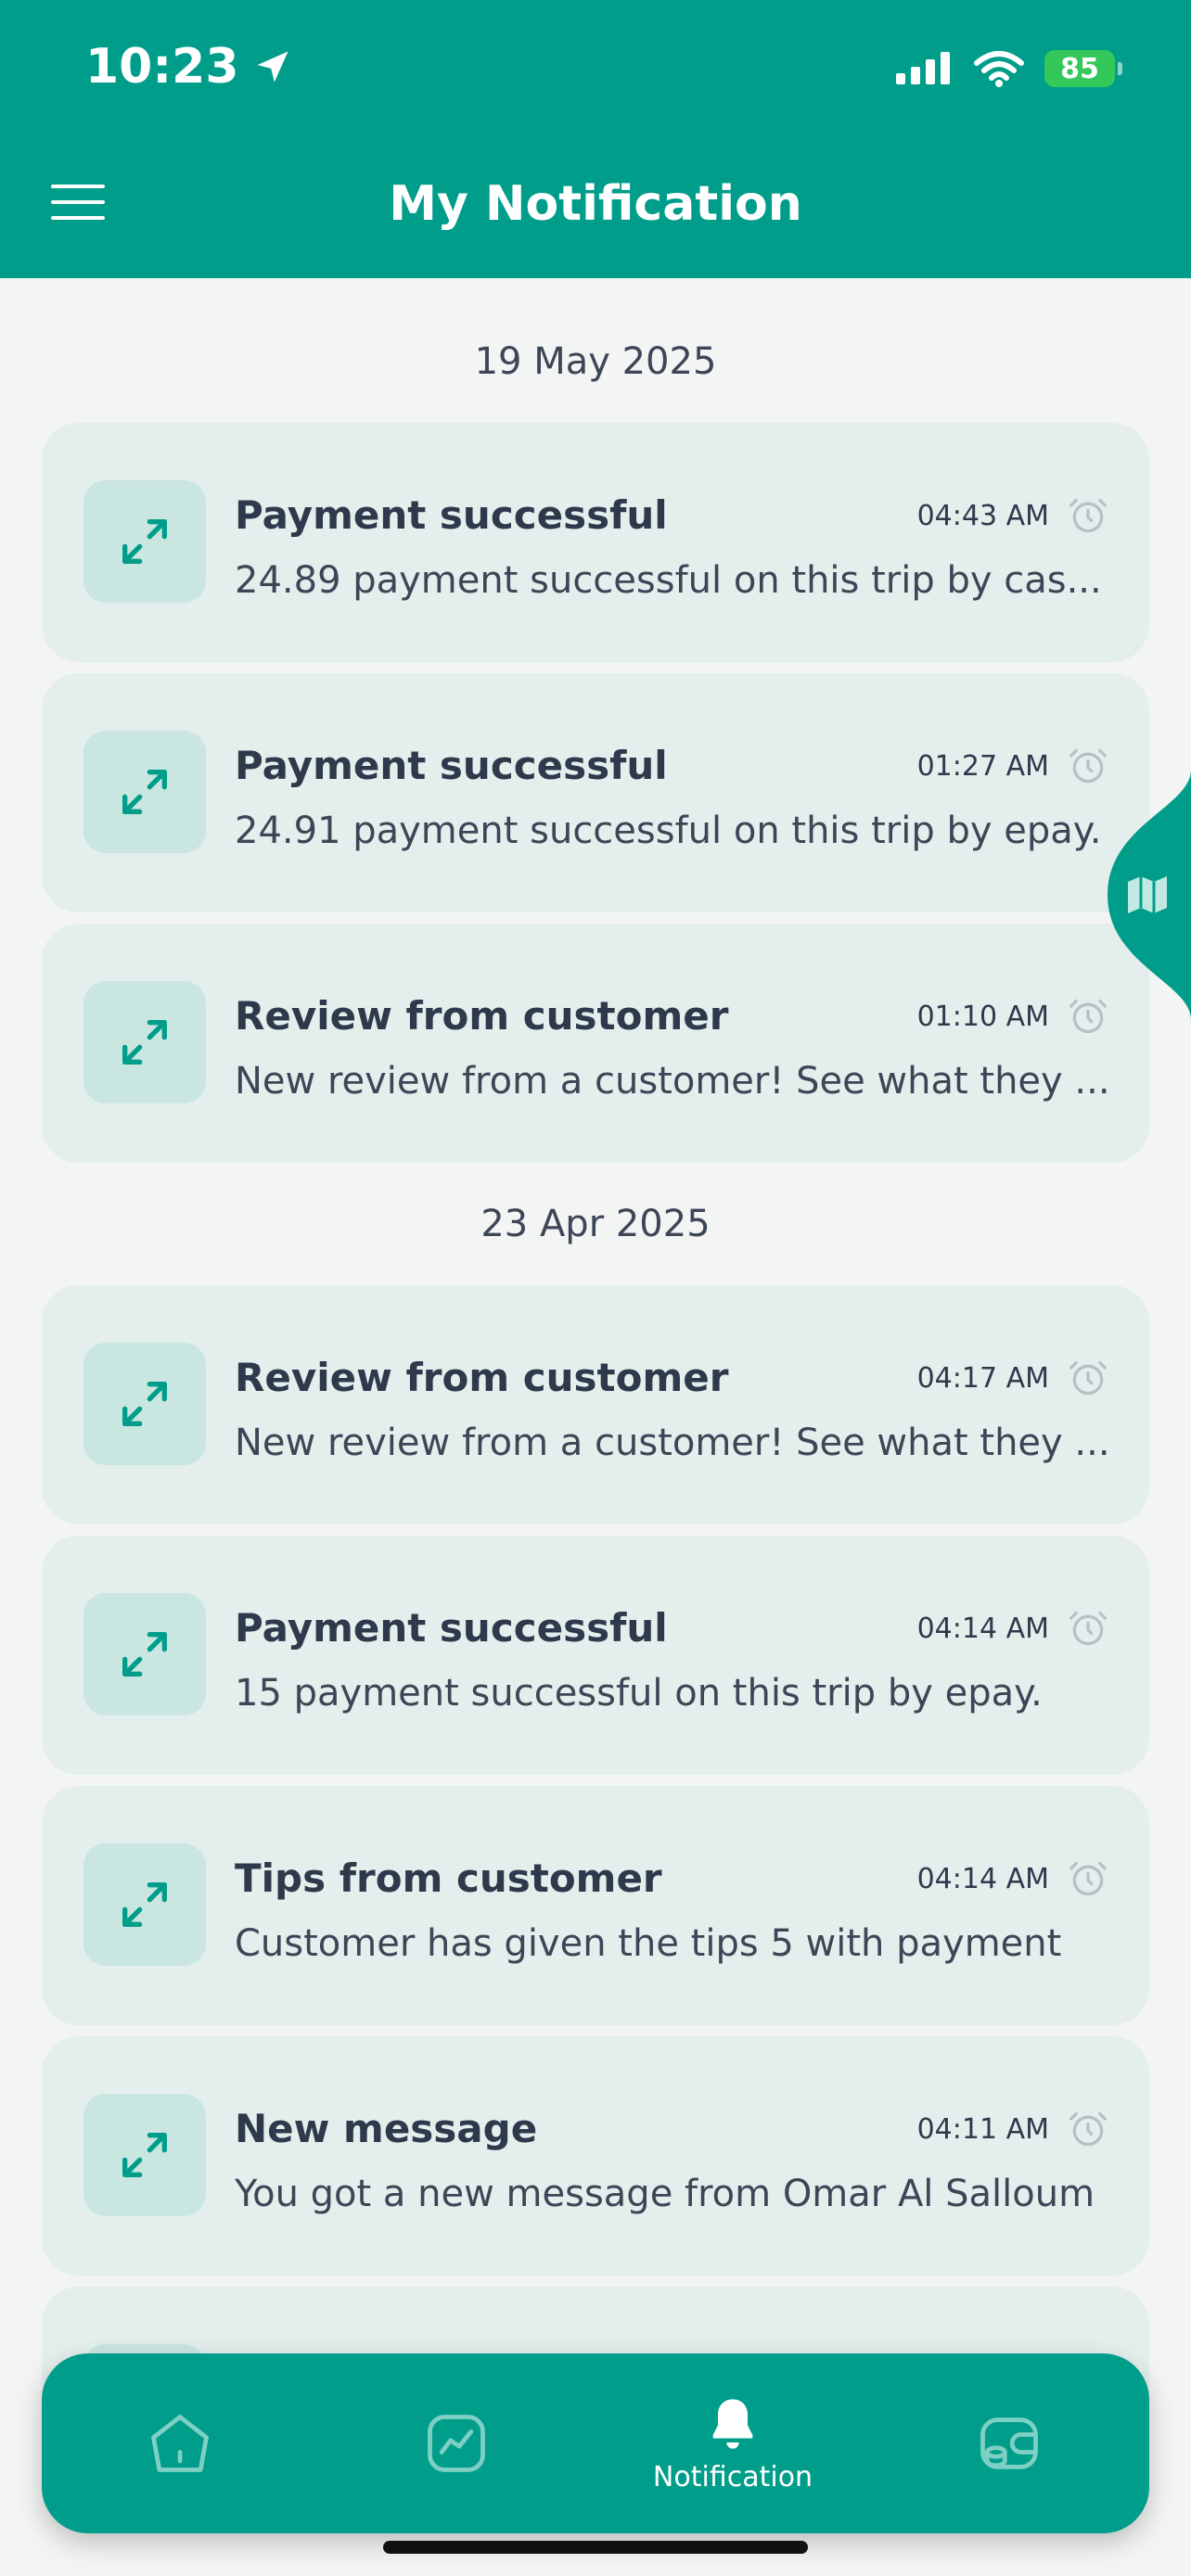  I want to click on map-tab, so click(1149, 895).